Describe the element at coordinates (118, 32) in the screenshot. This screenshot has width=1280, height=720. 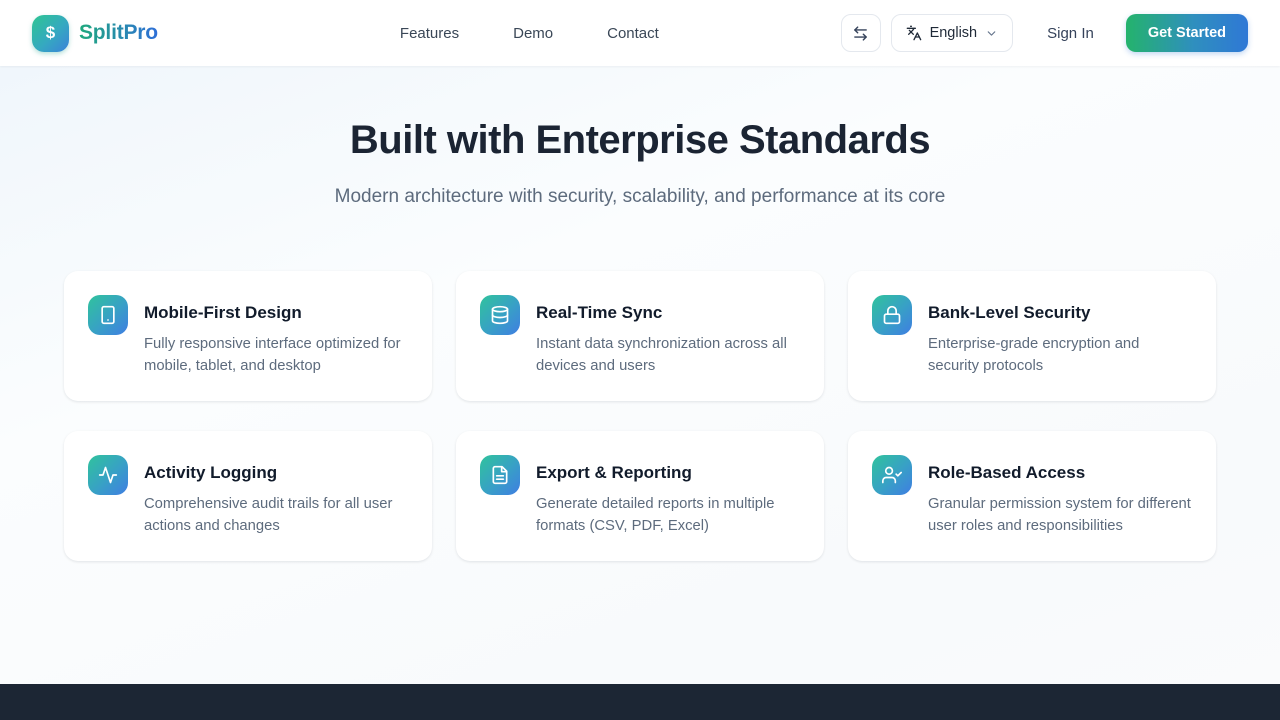
I see `brand-name: SplitPro` at that location.